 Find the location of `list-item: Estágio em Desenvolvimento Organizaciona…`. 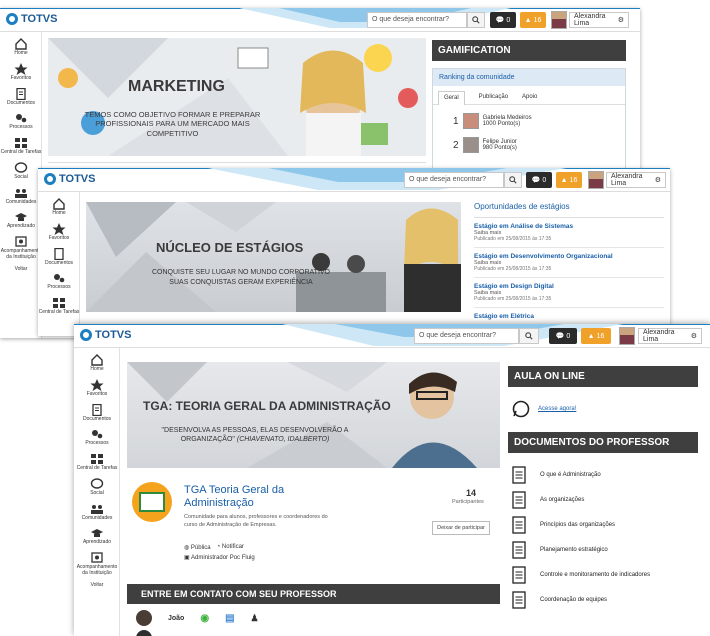

list-item: Estágio em Desenvolvimento Organizaciona… is located at coordinates (569, 263).